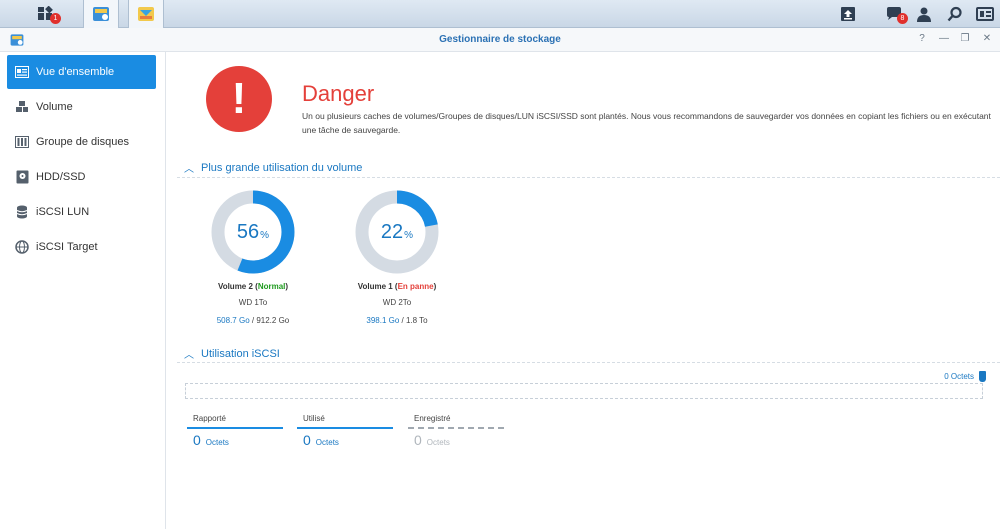  What do you see at coordinates (282, 167) in the screenshot?
I see `volume-usage-title: Plus grande utilisation du volume` at bounding box center [282, 167].